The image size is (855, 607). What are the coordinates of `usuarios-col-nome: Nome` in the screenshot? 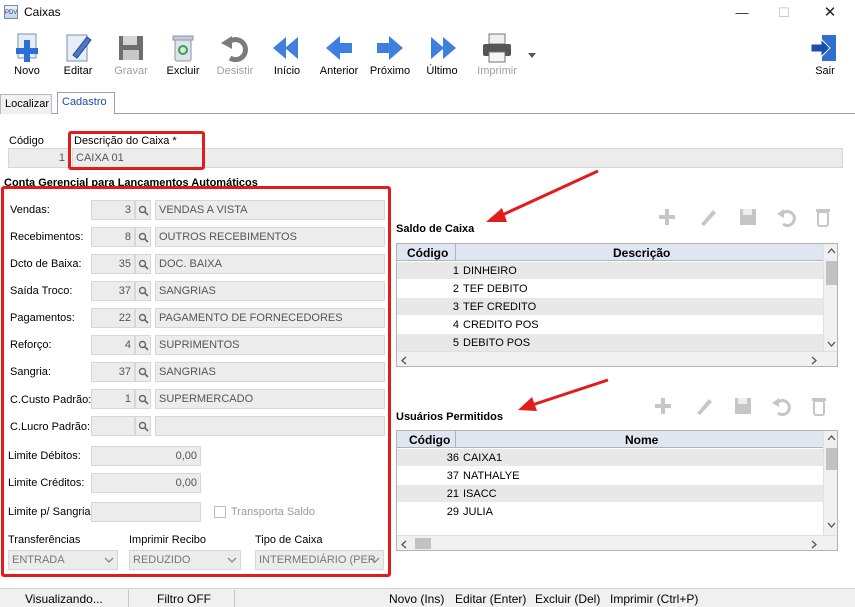 It's located at (641, 440).